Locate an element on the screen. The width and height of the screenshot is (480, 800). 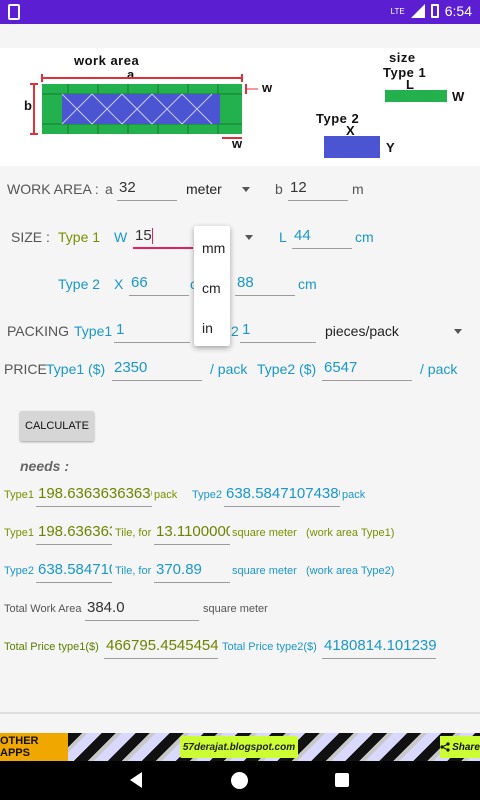
sd-card-icon is located at coordinates (14, 12).